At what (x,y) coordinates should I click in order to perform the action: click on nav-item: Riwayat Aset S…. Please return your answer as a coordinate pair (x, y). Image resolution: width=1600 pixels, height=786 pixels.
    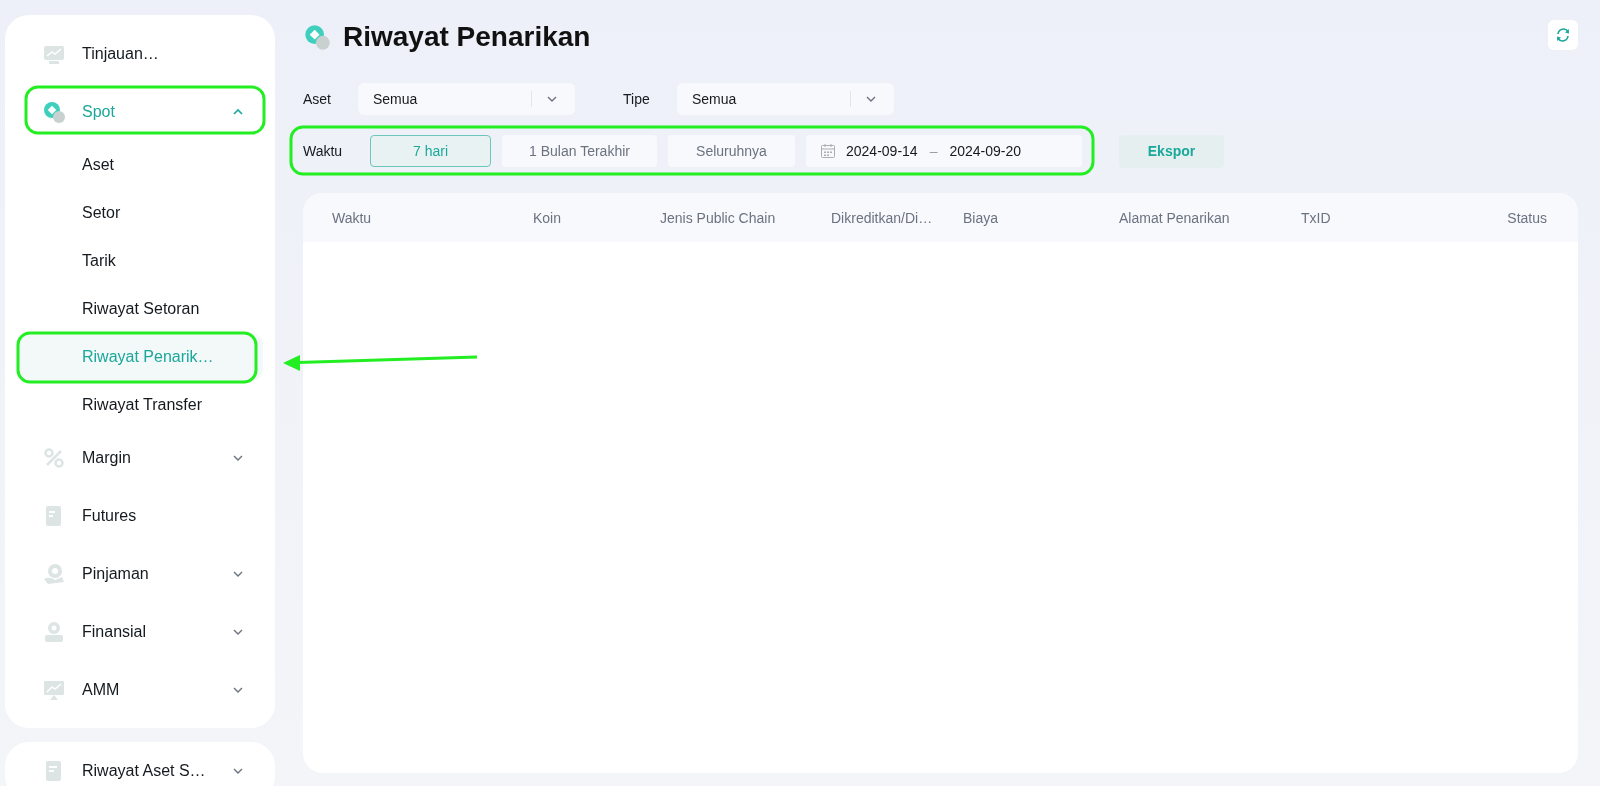
    Looking at the image, I should click on (140, 764).